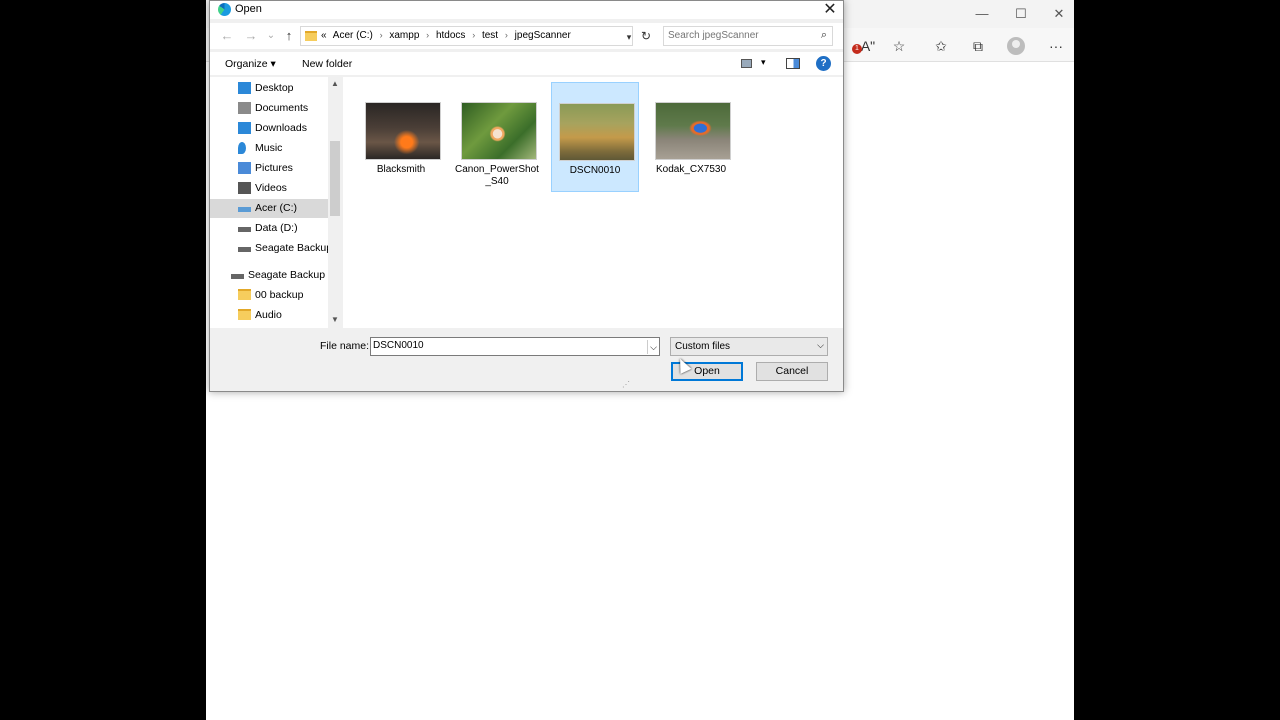 Image resolution: width=1280 pixels, height=720 pixels. I want to click on breadcrumb-item: Acer (C:), so click(353, 35).